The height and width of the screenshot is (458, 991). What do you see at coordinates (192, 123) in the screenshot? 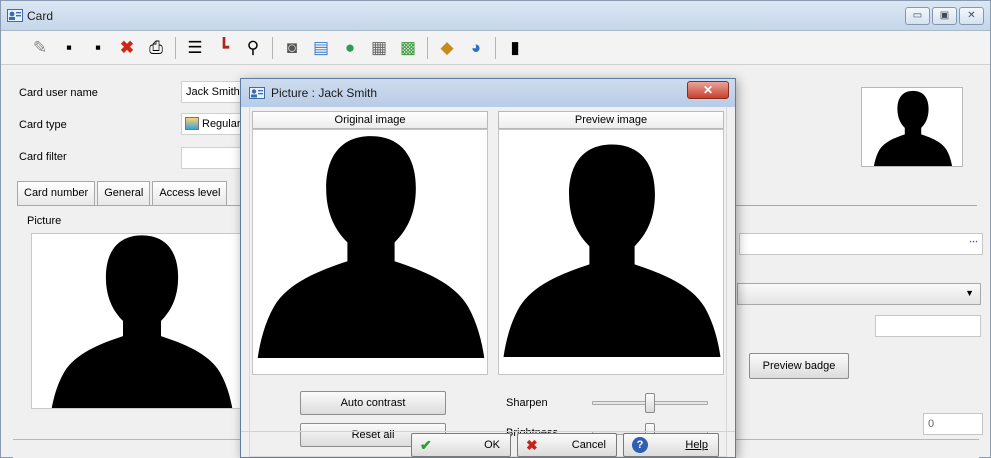
I see `card-type-icon` at bounding box center [192, 123].